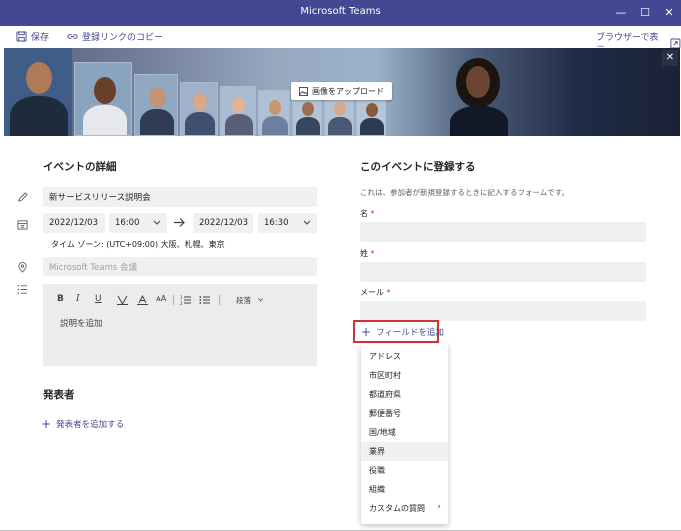  Describe the element at coordinates (142, 300) in the screenshot. I see `font-color-icon` at that location.